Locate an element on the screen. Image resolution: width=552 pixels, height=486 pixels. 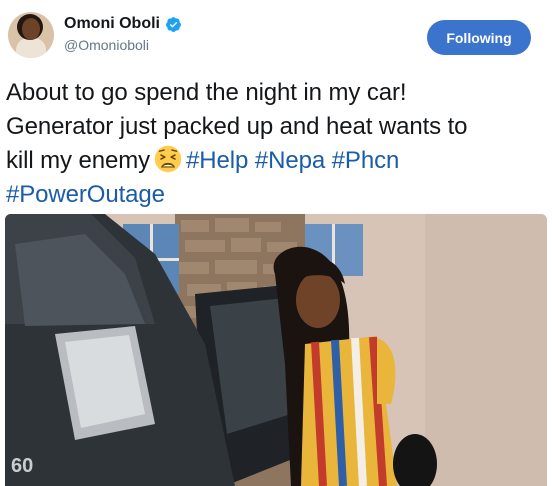
car-badge: 60 is located at coordinates (22, 466).